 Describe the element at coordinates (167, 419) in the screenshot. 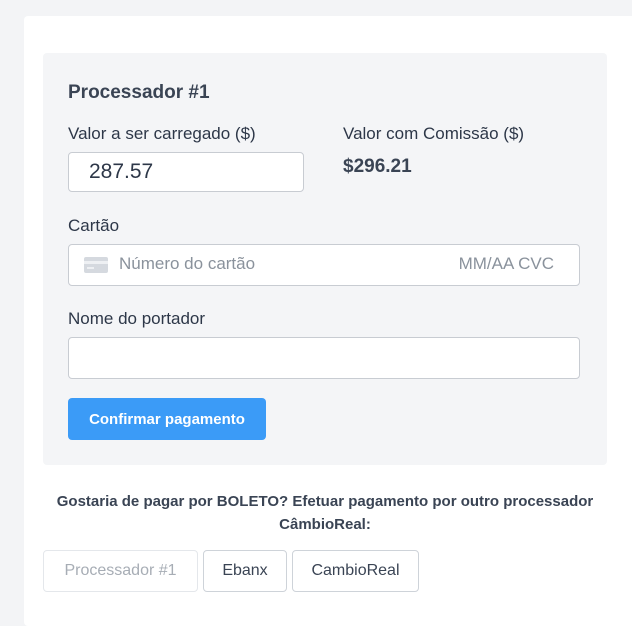

I see `confirm-payment-button: Confirmar pagamento` at that location.